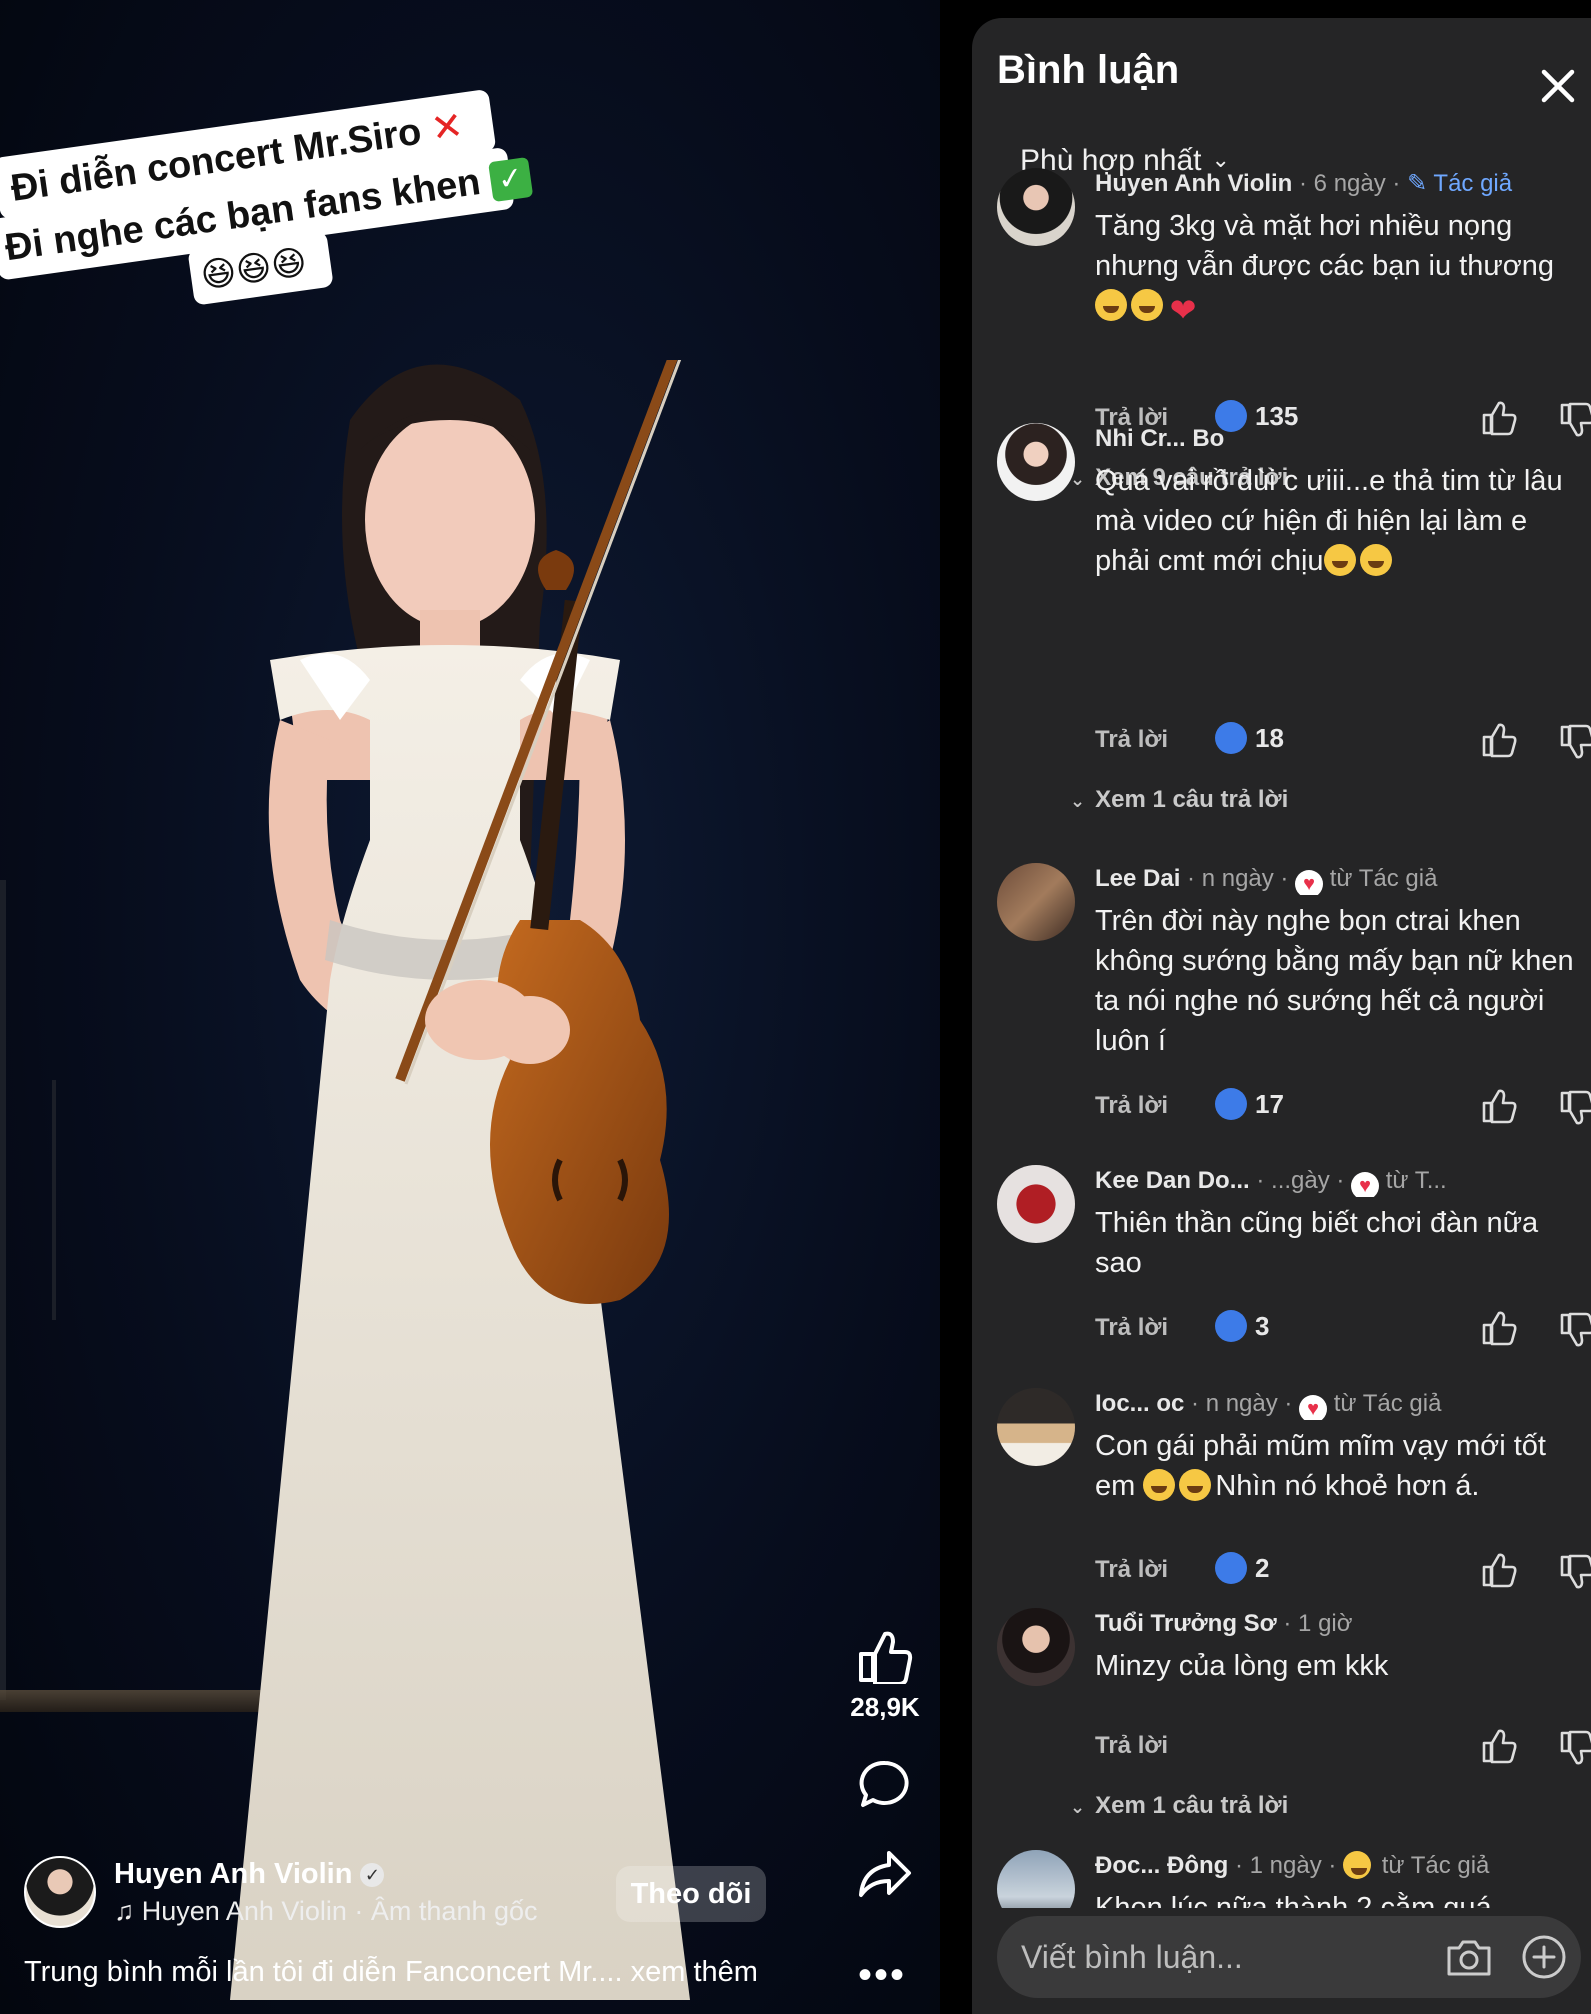 The height and width of the screenshot is (2014, 1591). Describe the element at coordinates (1111, 305) in the screenshot. I see `crying-emoji-icon` at that location.